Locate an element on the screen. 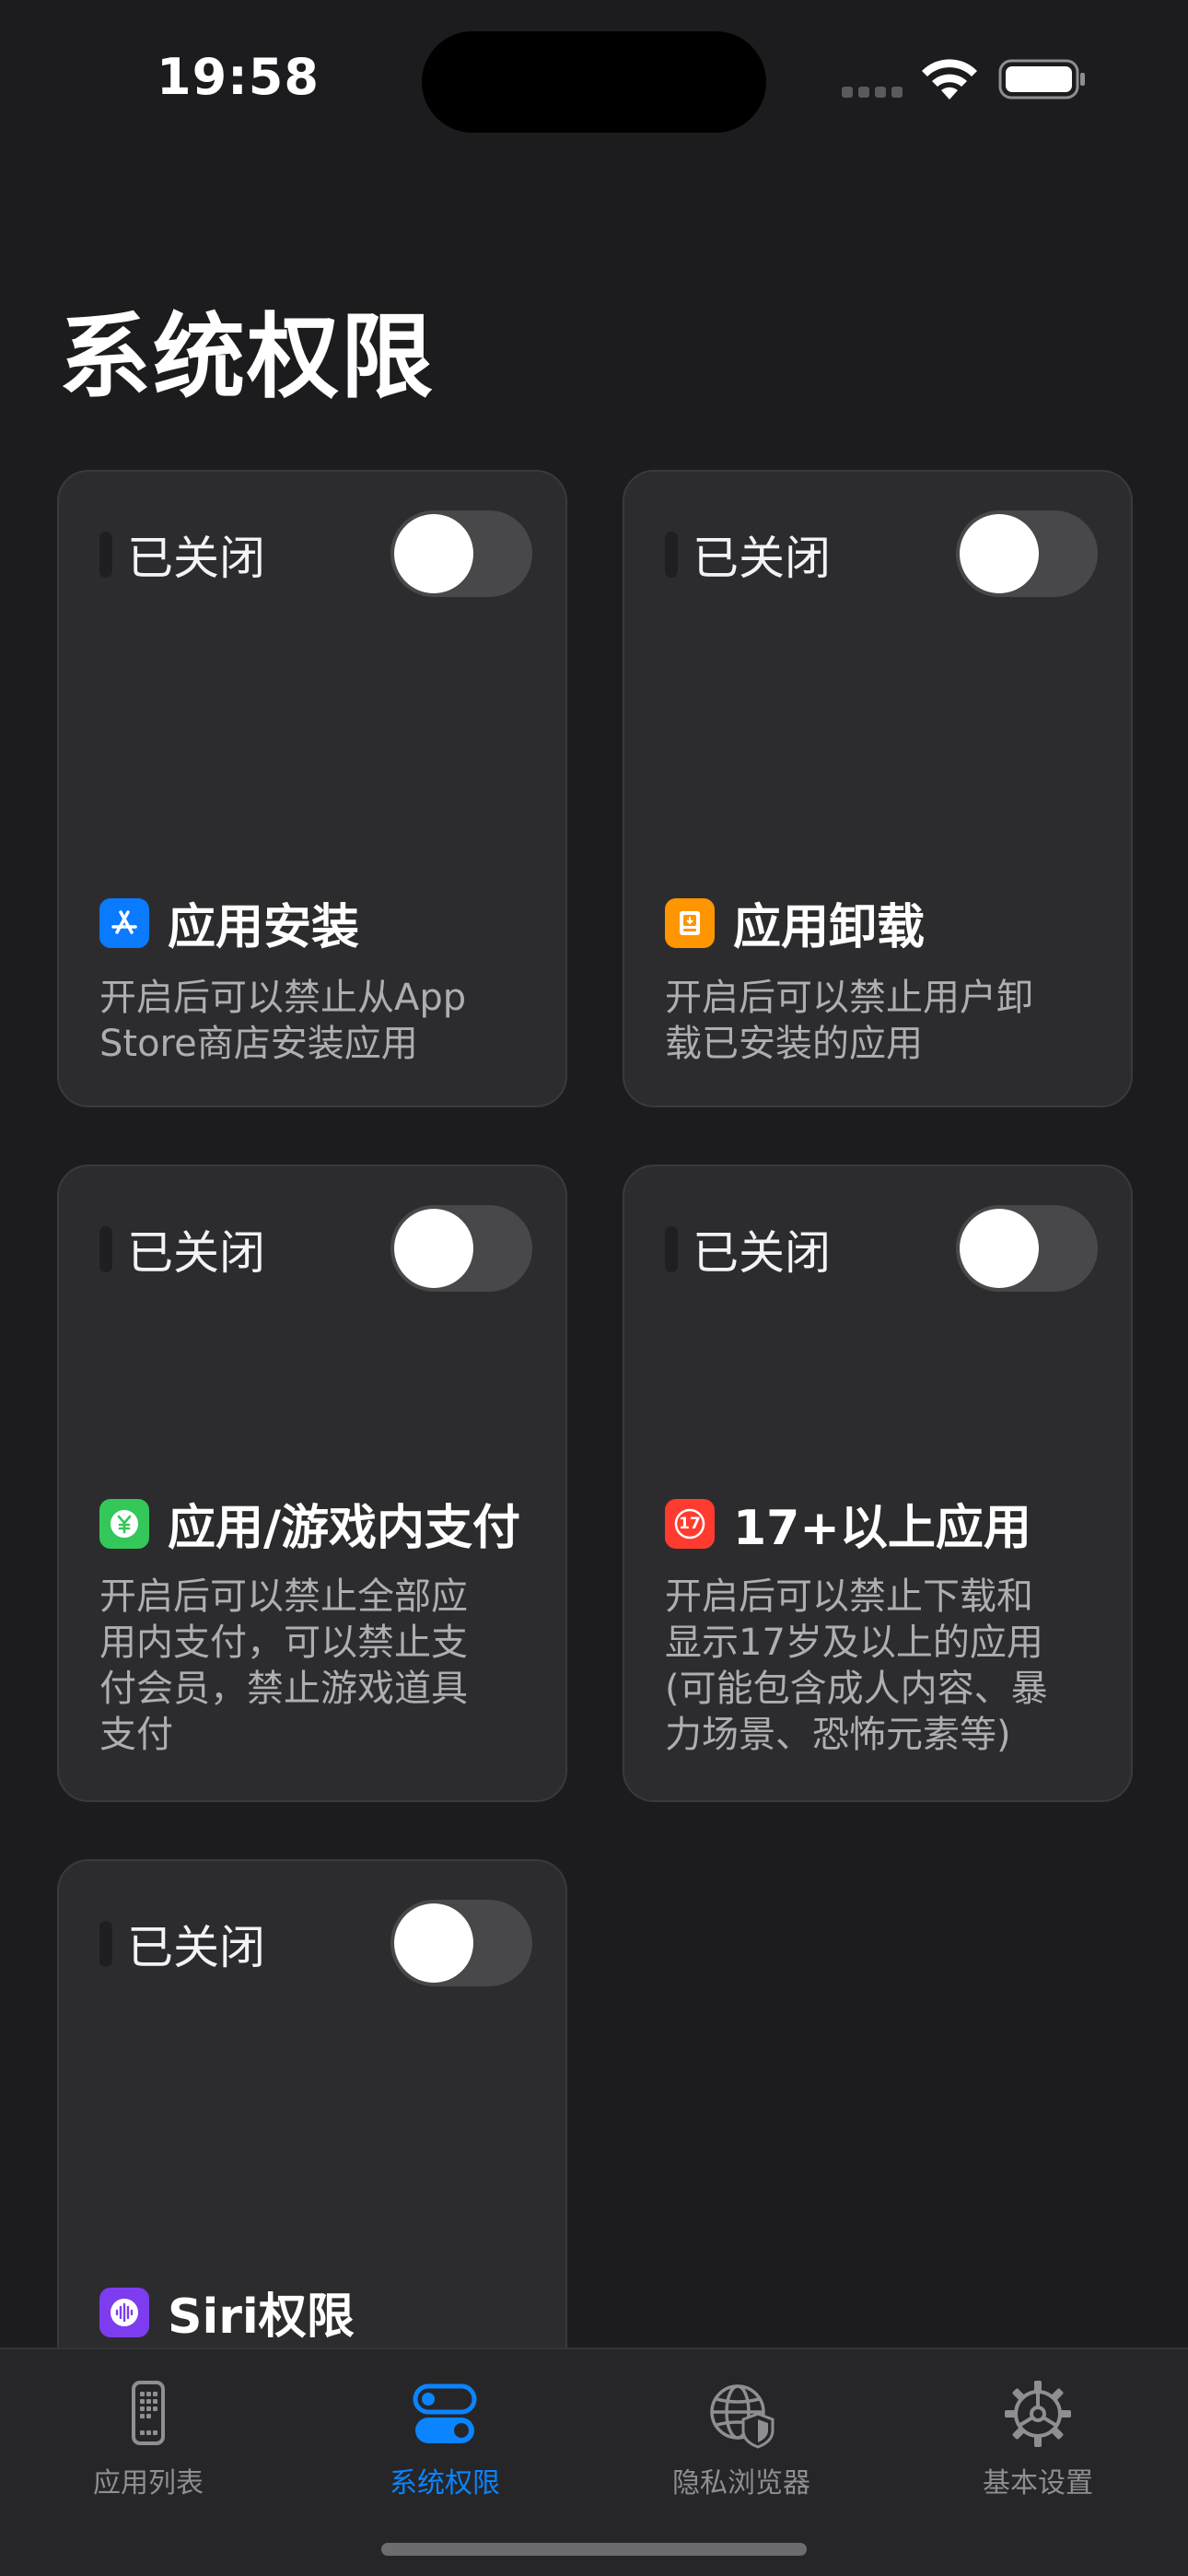  feature-title: Siri权限 is located at coordinates (261, 2317).